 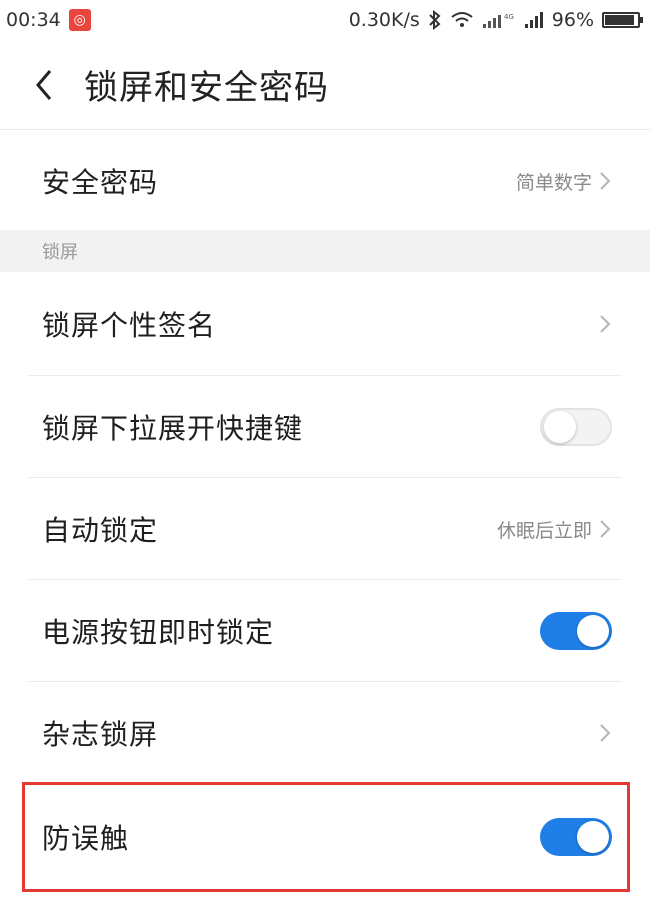 I want to click on signal-icon, so click(x=533, y=20).